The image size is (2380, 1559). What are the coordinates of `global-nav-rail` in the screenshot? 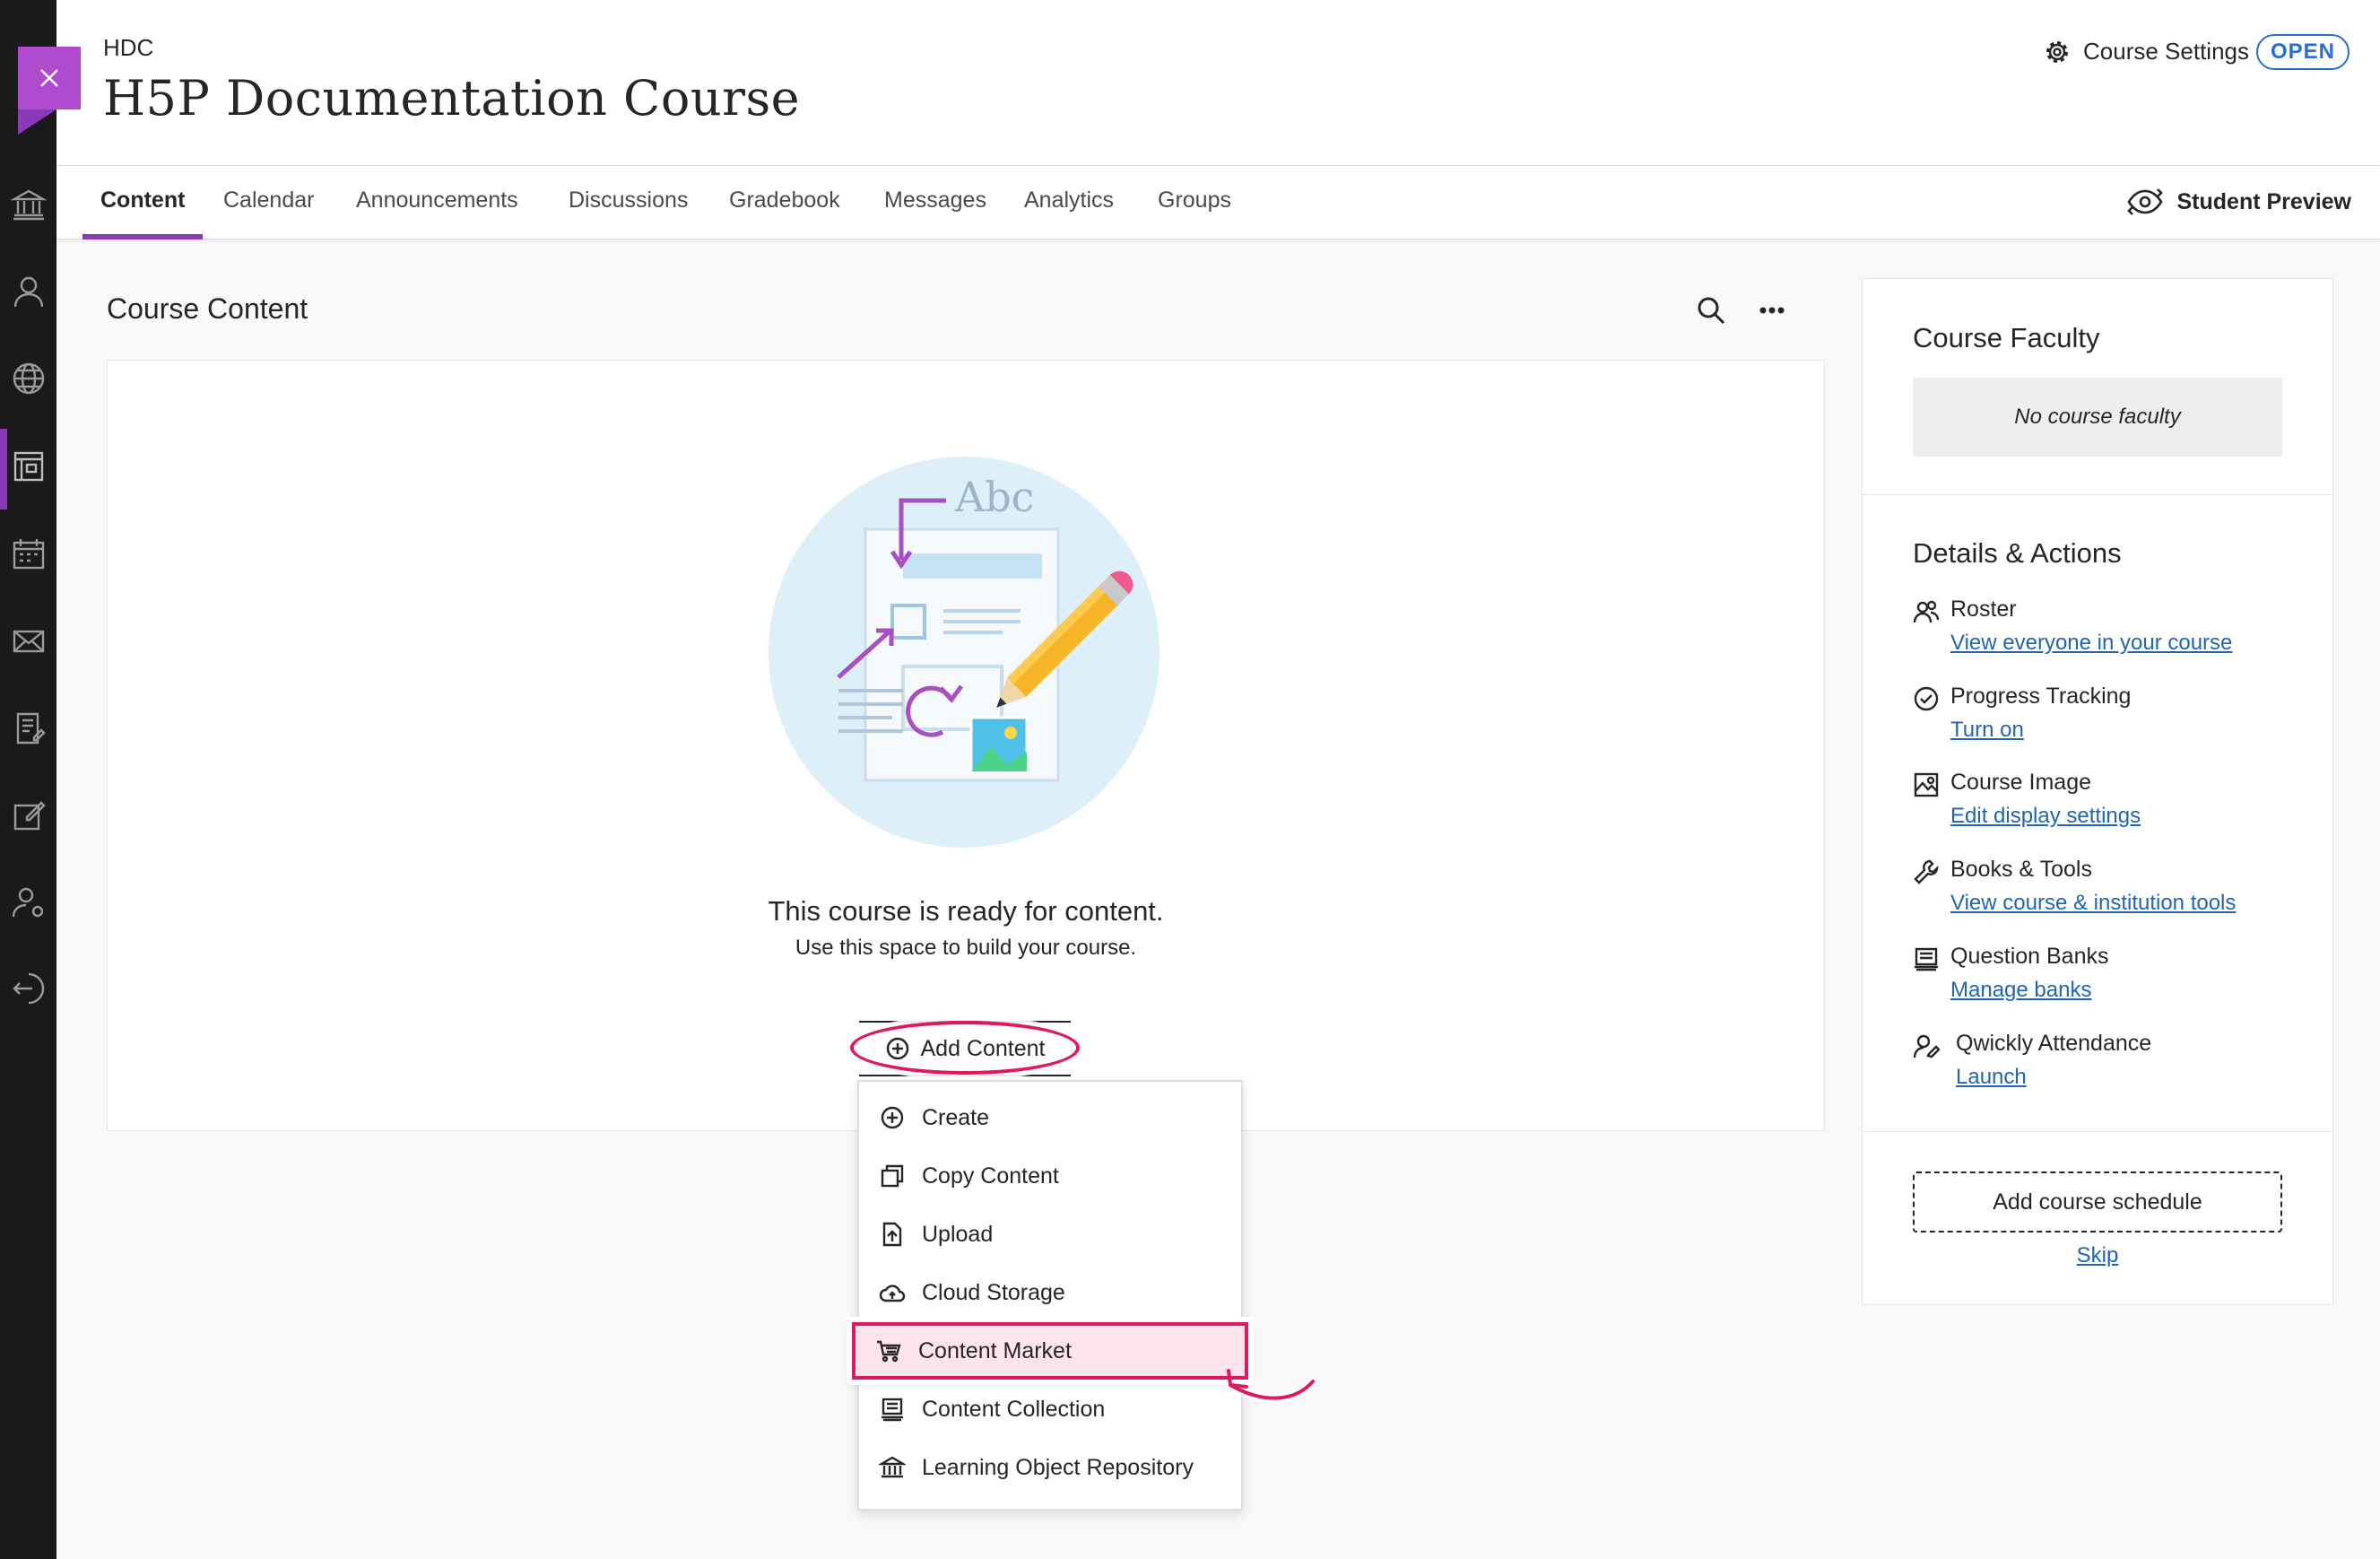 It's located at (28, 779).